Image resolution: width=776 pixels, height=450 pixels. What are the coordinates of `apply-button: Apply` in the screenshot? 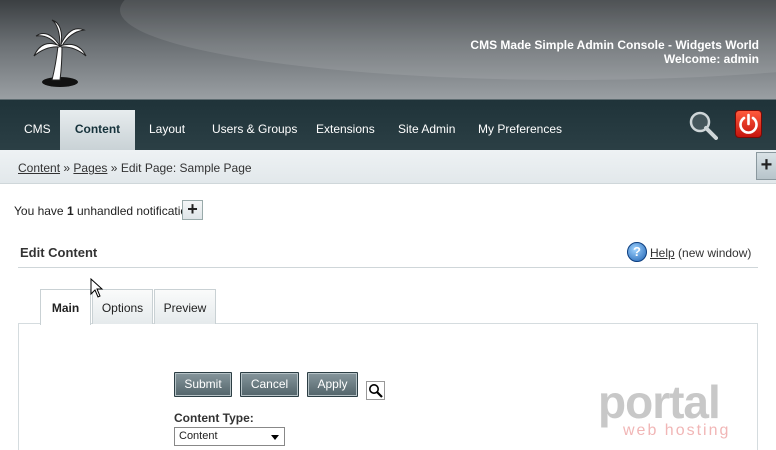 It's located at (332, 384).